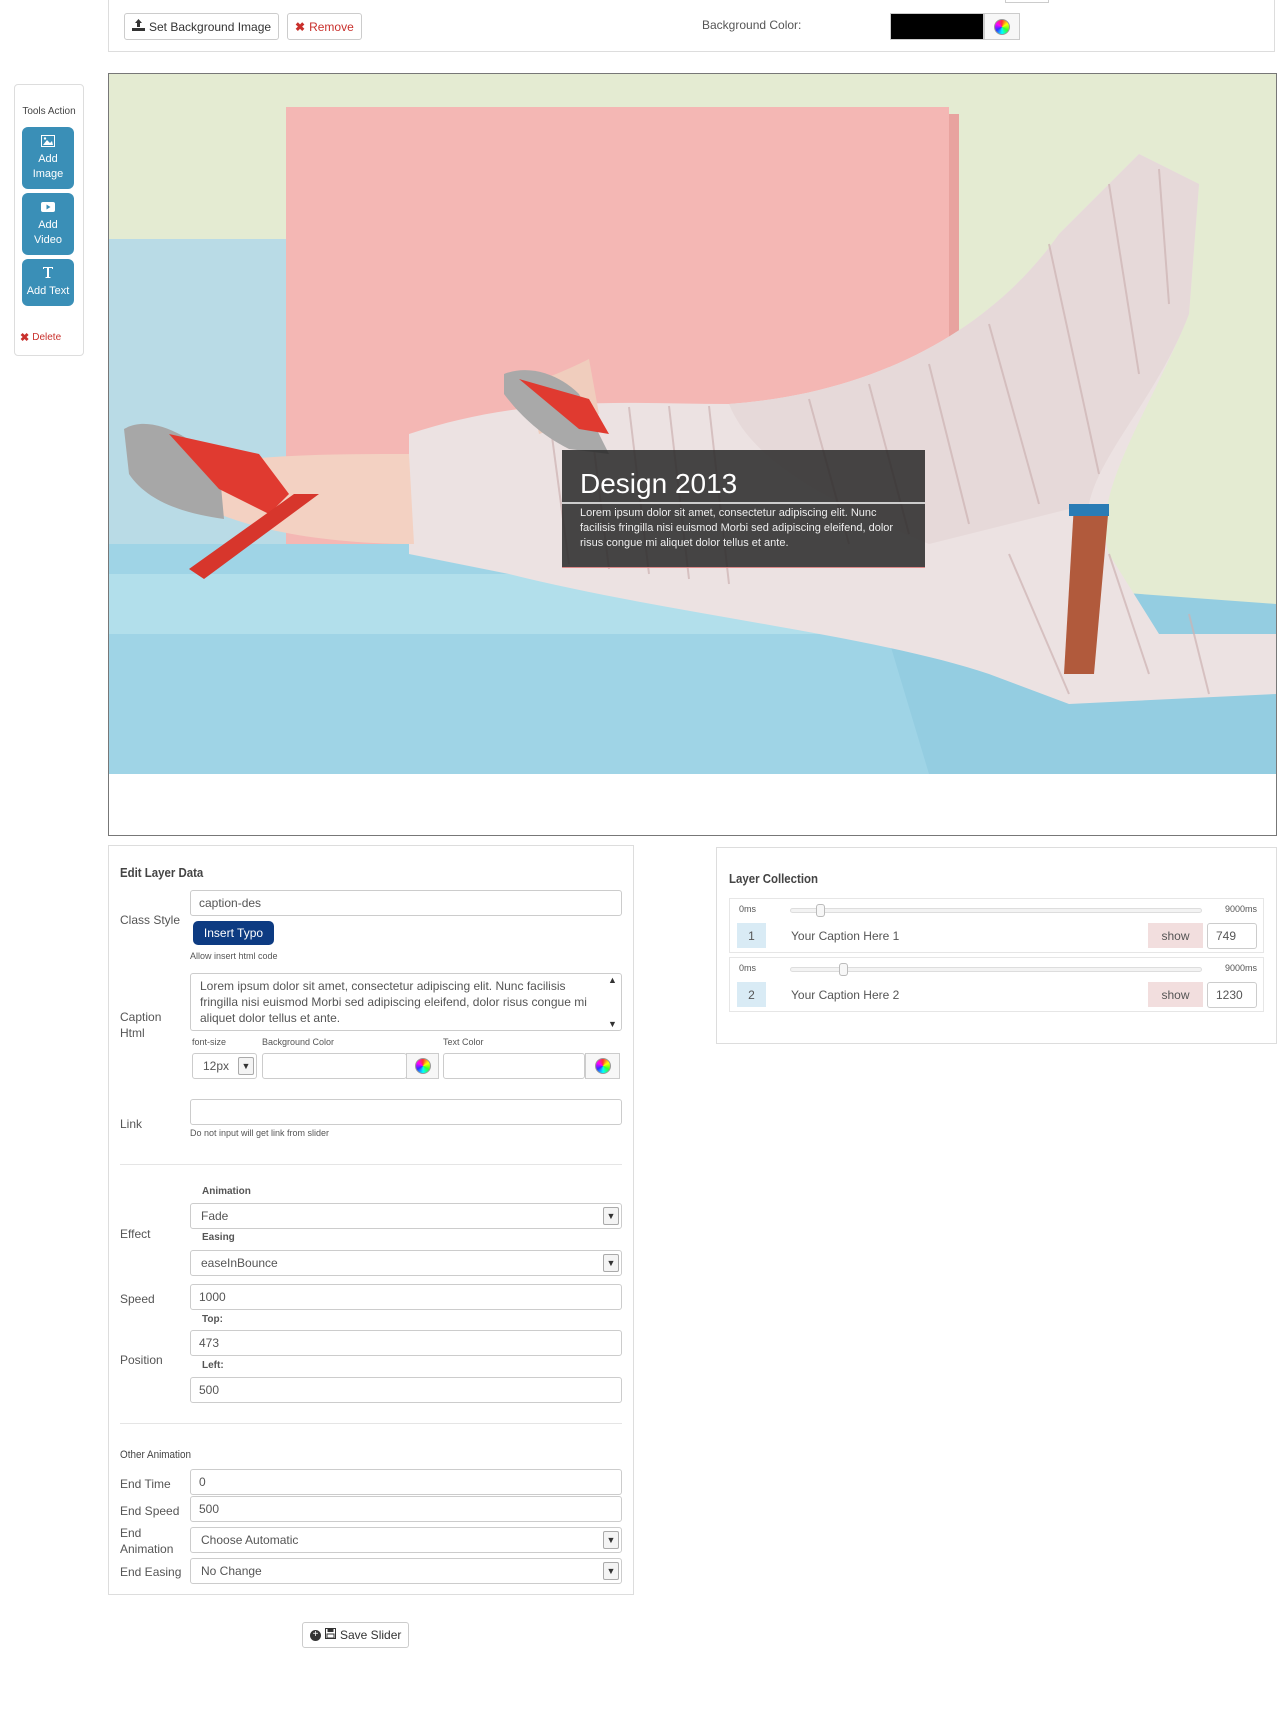  I want to click on add-image-button: Add Image, so click(48, 158).